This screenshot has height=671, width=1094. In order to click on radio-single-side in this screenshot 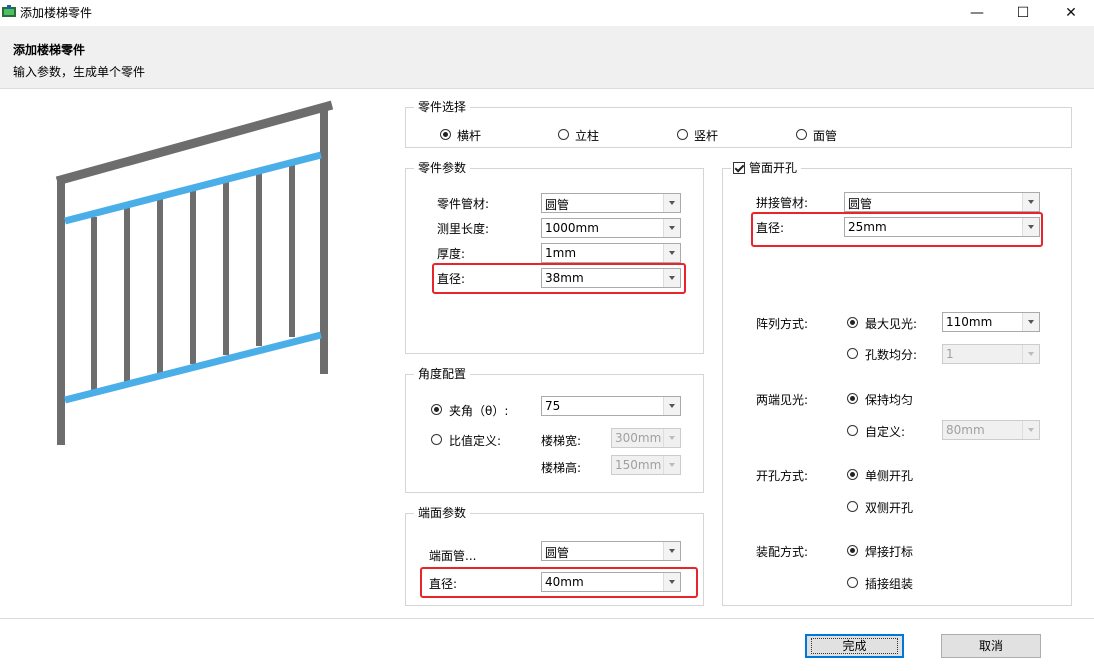, I will do `click(852, 474)`.